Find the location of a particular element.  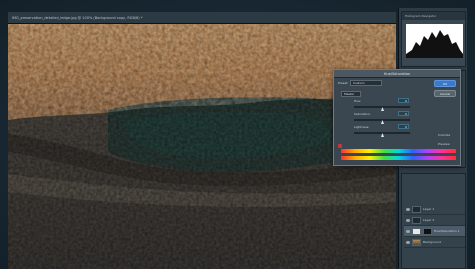

histogram-panel: Histogram Navigator is located at coordinates (433, 39).